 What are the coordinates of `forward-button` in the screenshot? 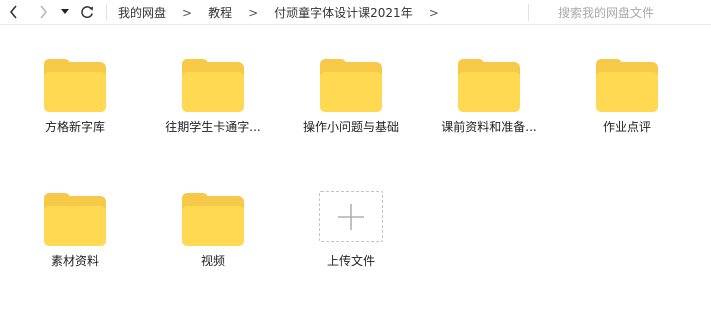 It's located at (43, 12).